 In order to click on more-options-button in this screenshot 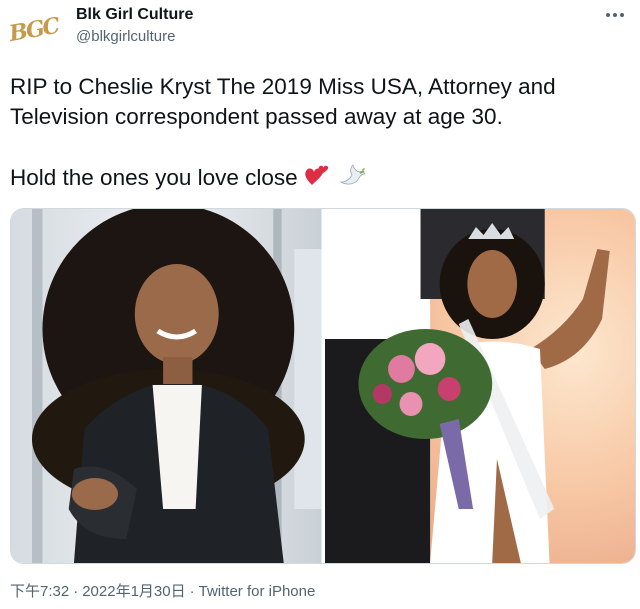, I will do `click(615, 15)`.